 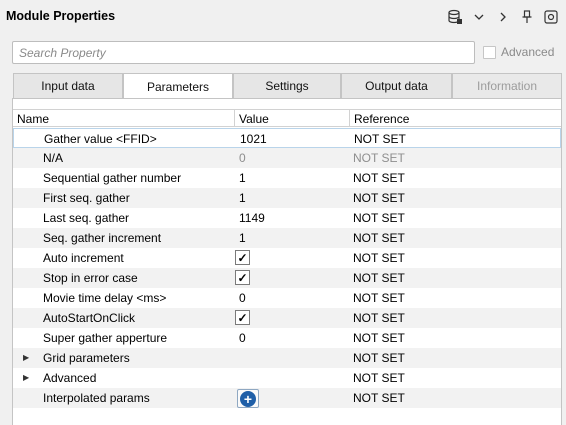 I want to click on title-bar-icons, so click(x=500, y=17).